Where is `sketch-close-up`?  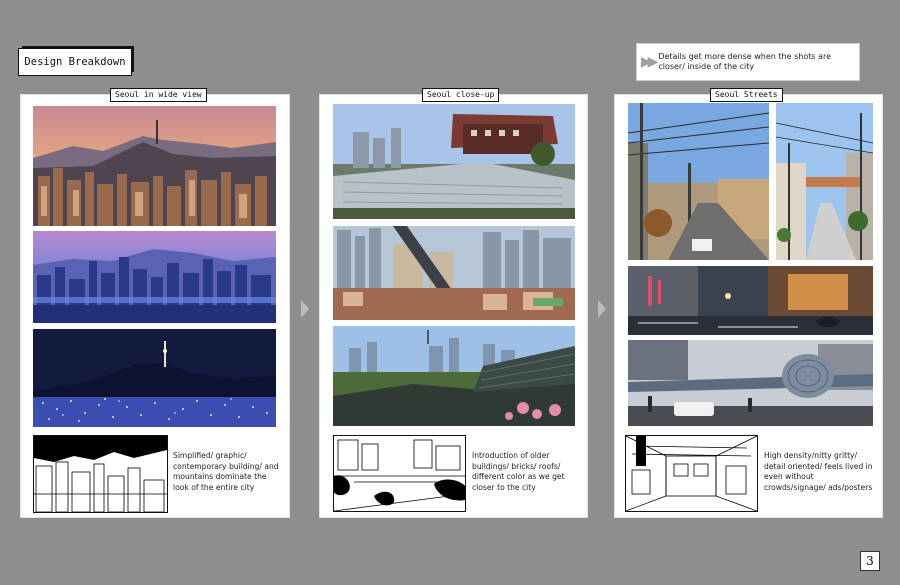 sketch-close-up is located at coordinates (399, 473).